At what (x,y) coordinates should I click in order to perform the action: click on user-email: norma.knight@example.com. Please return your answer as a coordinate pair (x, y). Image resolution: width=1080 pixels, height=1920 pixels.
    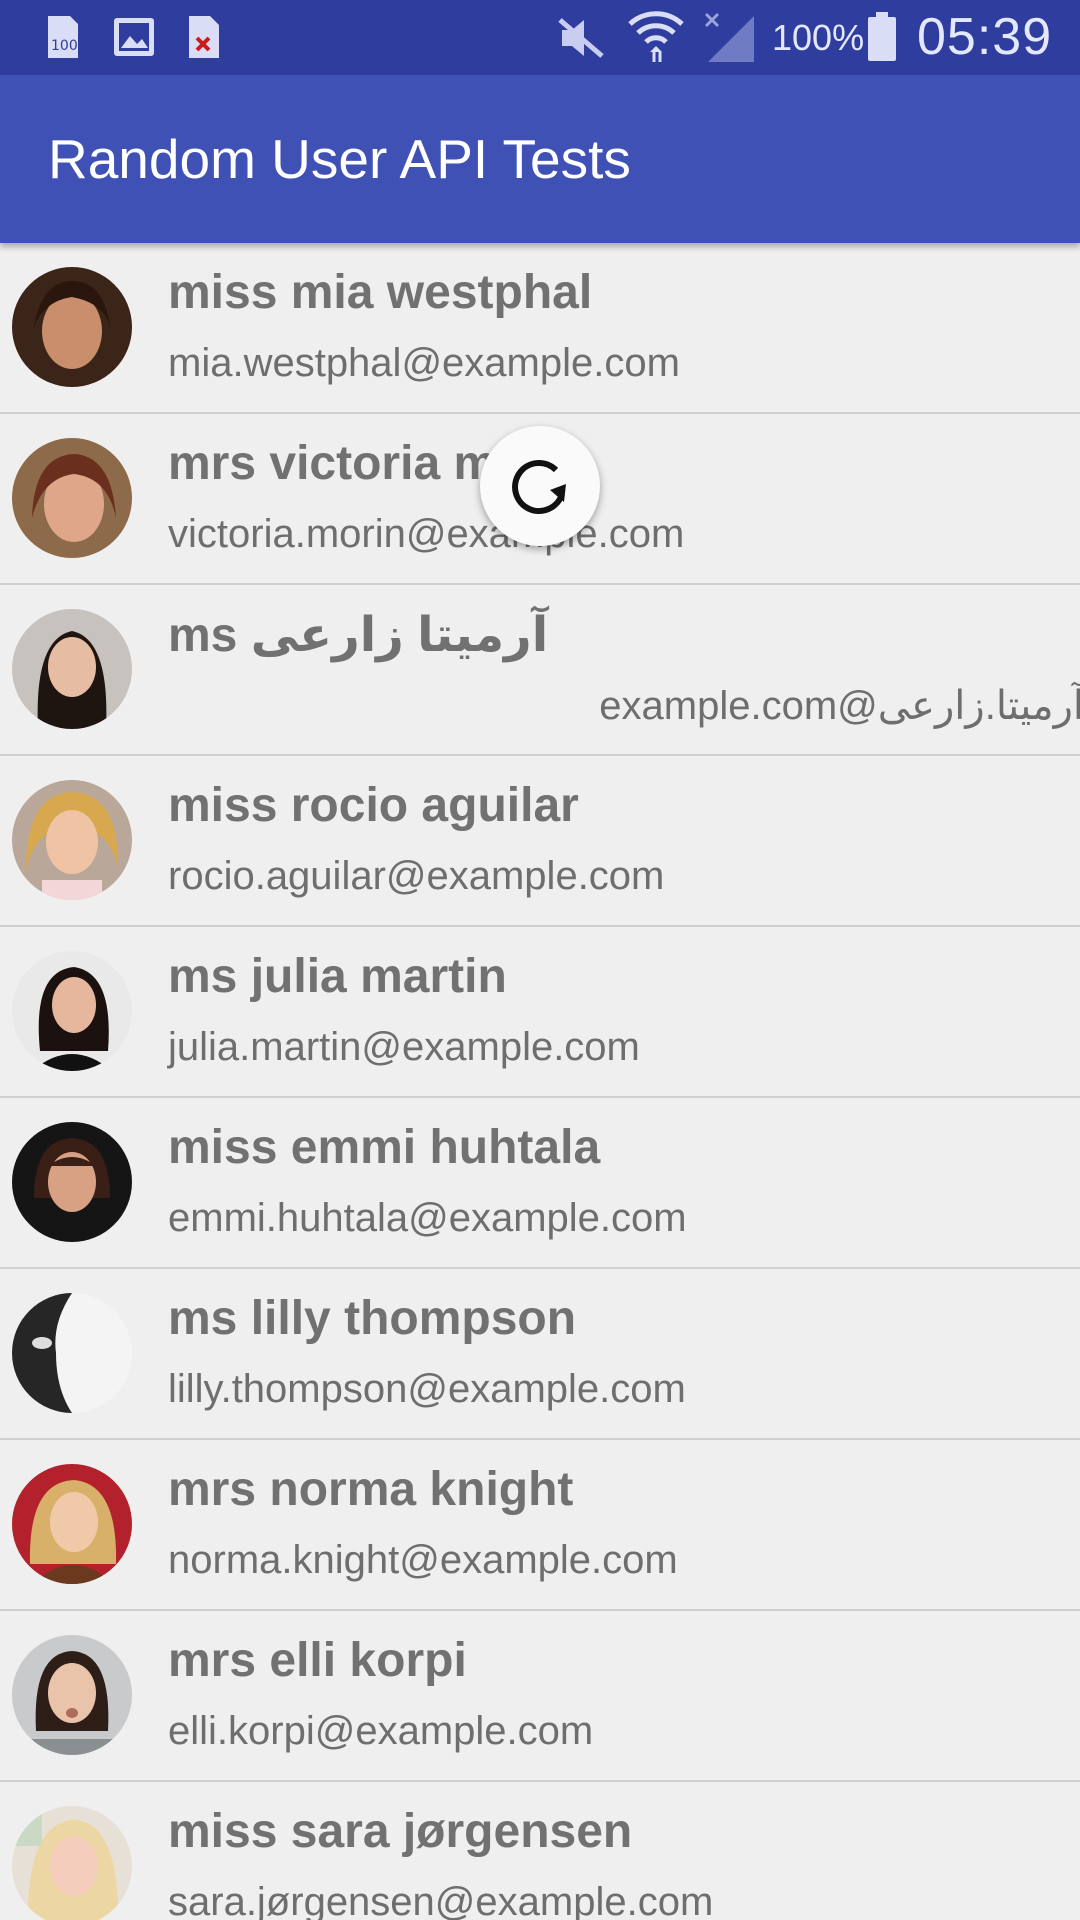
    Looking at the image, I should click on (423, 1560).